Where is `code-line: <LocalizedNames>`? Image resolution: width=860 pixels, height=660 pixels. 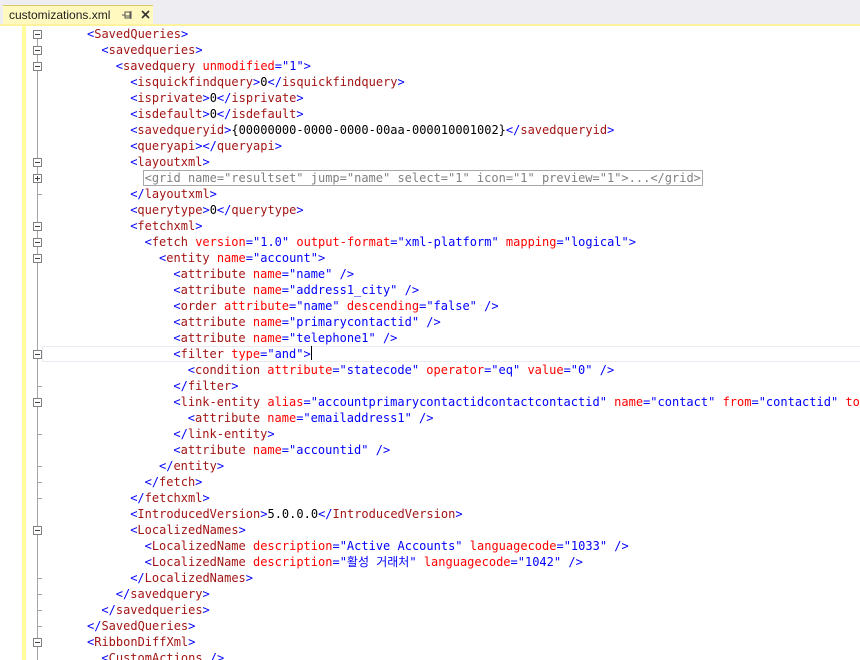 code-line: <LocalizedNames> is located at coordinates (430, 530).